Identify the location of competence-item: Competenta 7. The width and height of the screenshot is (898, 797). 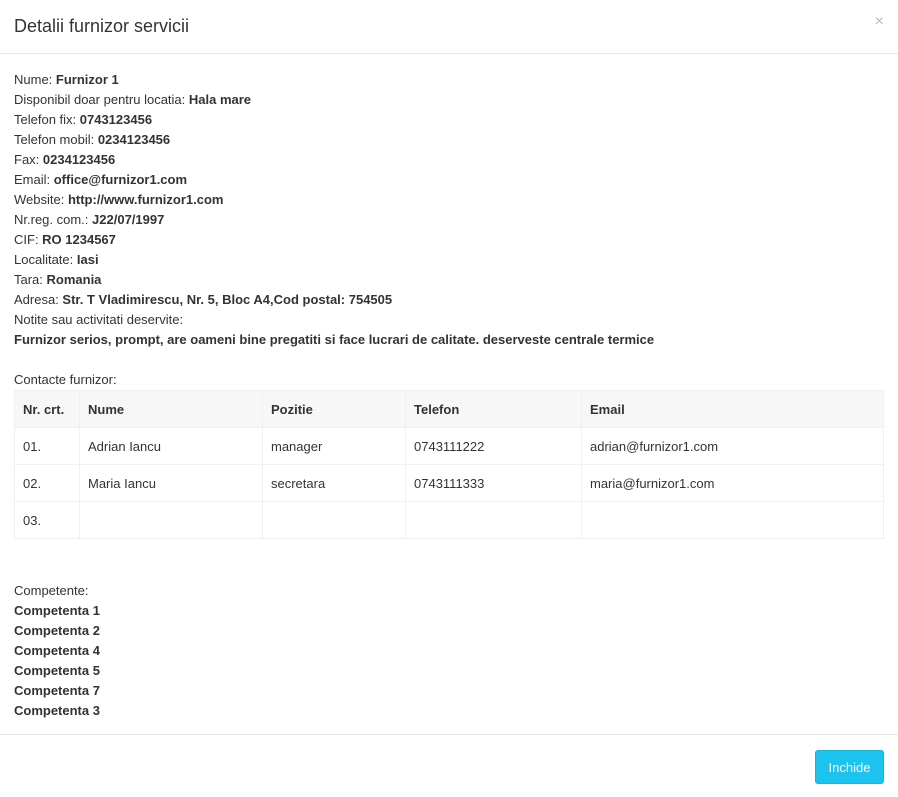
(57, 690).